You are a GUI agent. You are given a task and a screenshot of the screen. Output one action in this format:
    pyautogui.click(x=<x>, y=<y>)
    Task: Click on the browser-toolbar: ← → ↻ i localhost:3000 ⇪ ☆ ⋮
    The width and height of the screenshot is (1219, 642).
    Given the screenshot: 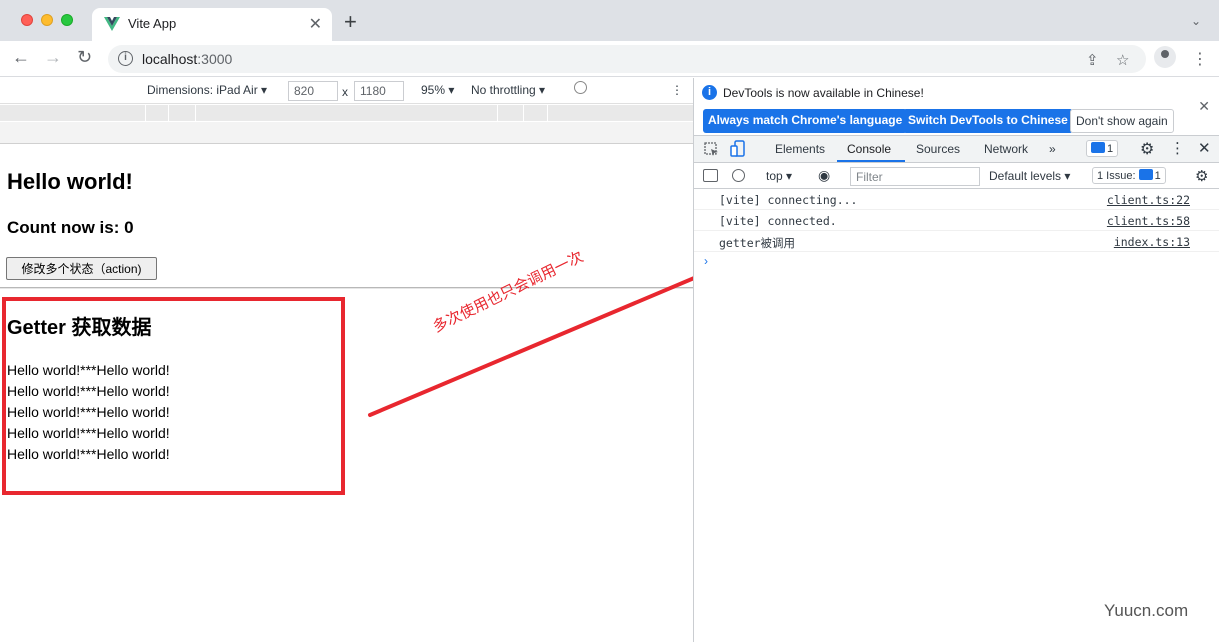 What is the action you would take?
    pyautogui.click(x=609, y=59)
    